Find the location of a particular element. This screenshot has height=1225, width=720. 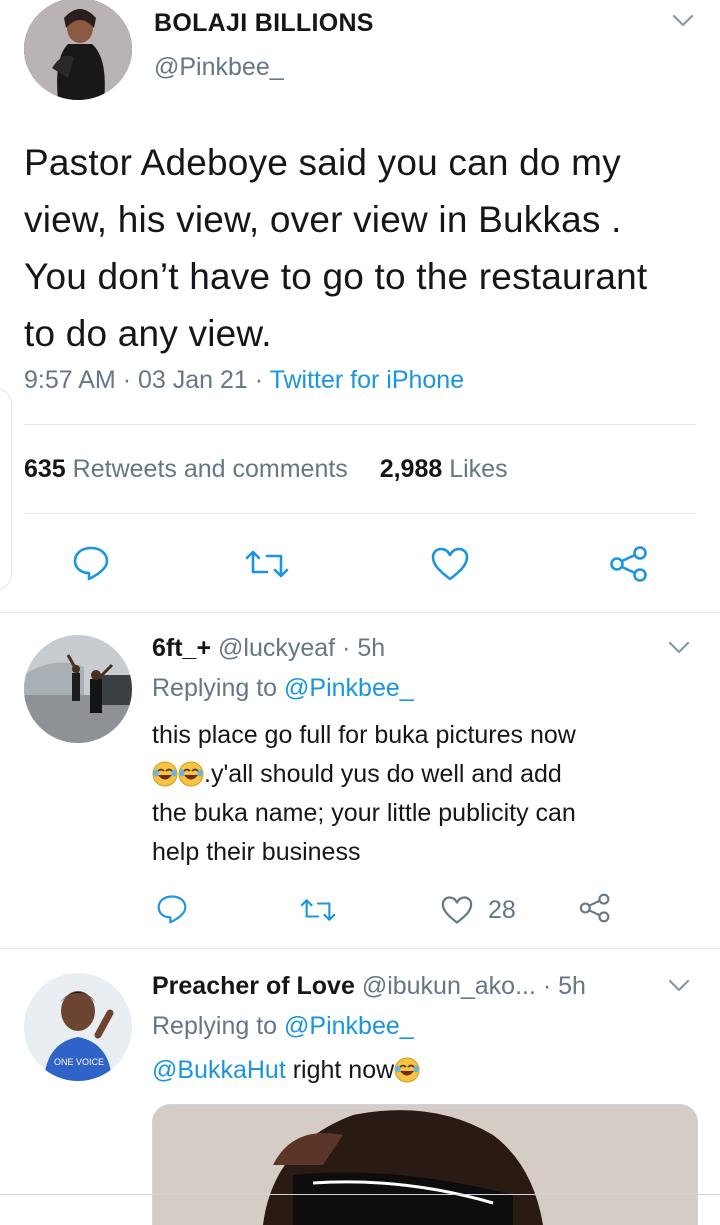

reply-mention: @BukkaHut is located at coordinates (219, 1070).